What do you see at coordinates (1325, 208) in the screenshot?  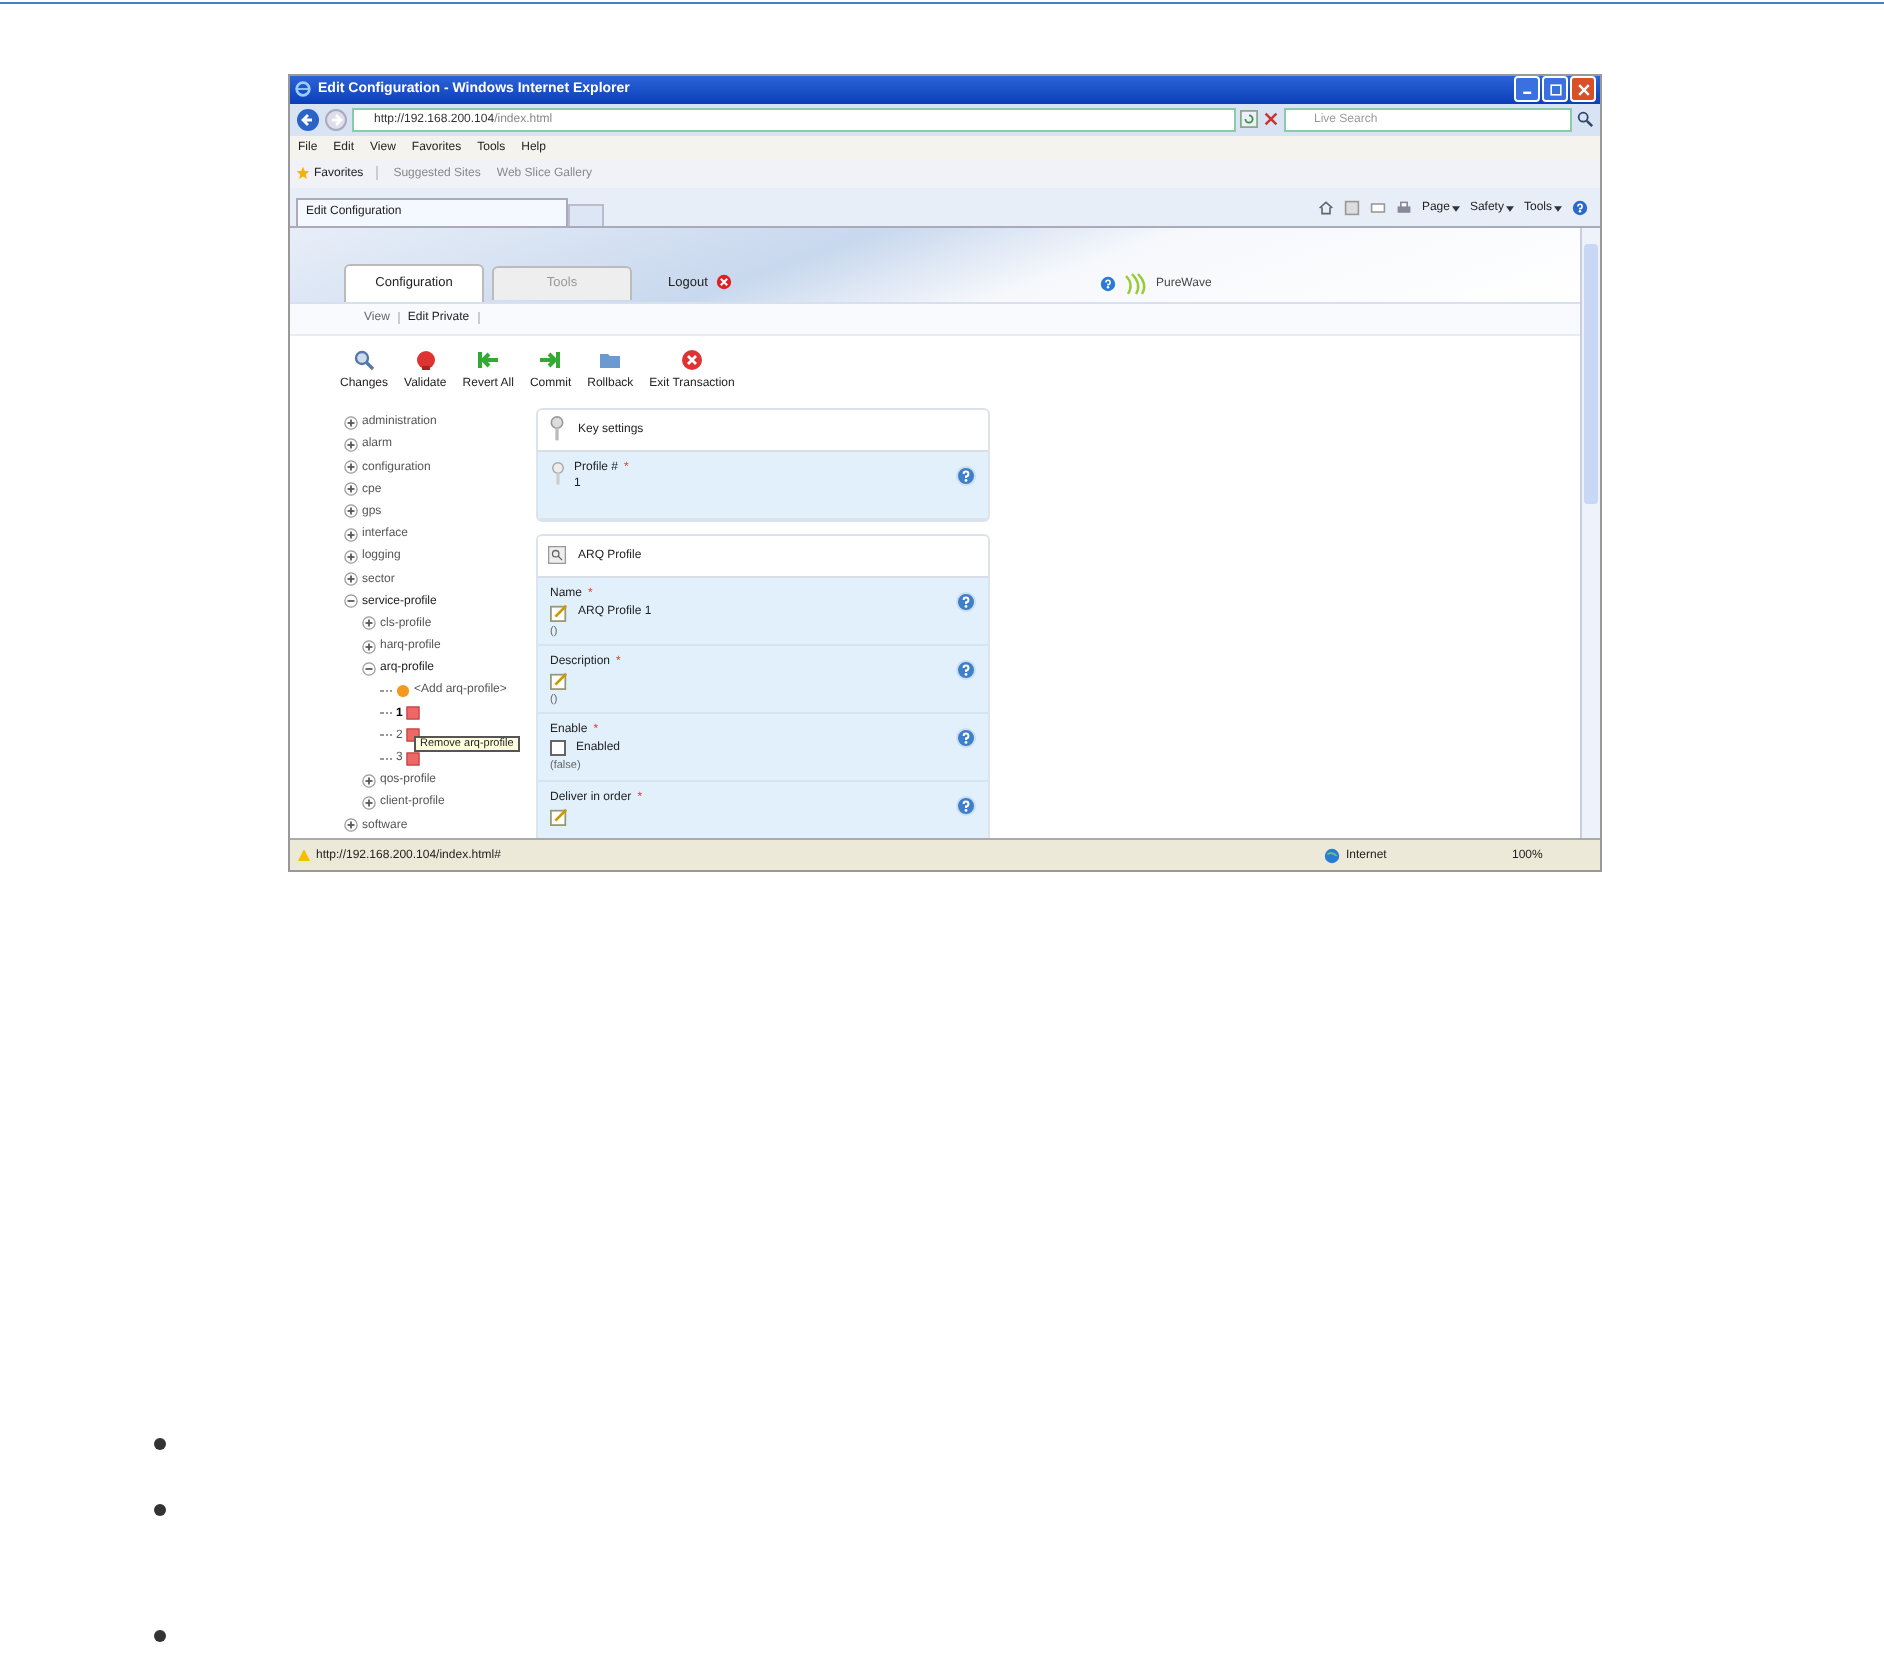 I see `home-icon` at bounding box center [1325, 208].